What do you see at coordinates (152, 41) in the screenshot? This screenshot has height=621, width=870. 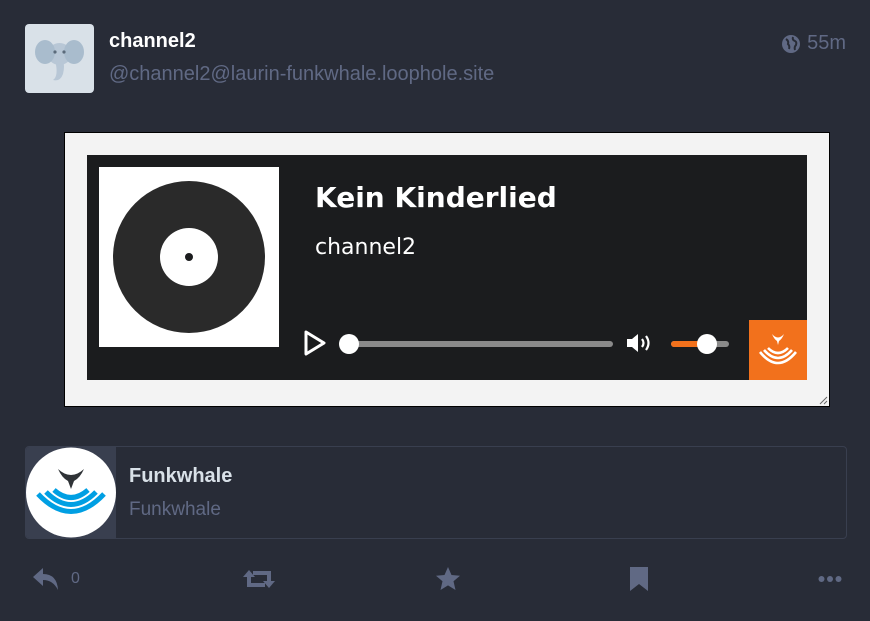 I see `display-name: channel2` at bounding box center [152, 41].